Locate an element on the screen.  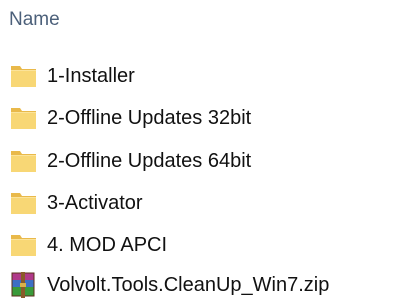
column-header-name: Name is located at coordinates (34, 20).